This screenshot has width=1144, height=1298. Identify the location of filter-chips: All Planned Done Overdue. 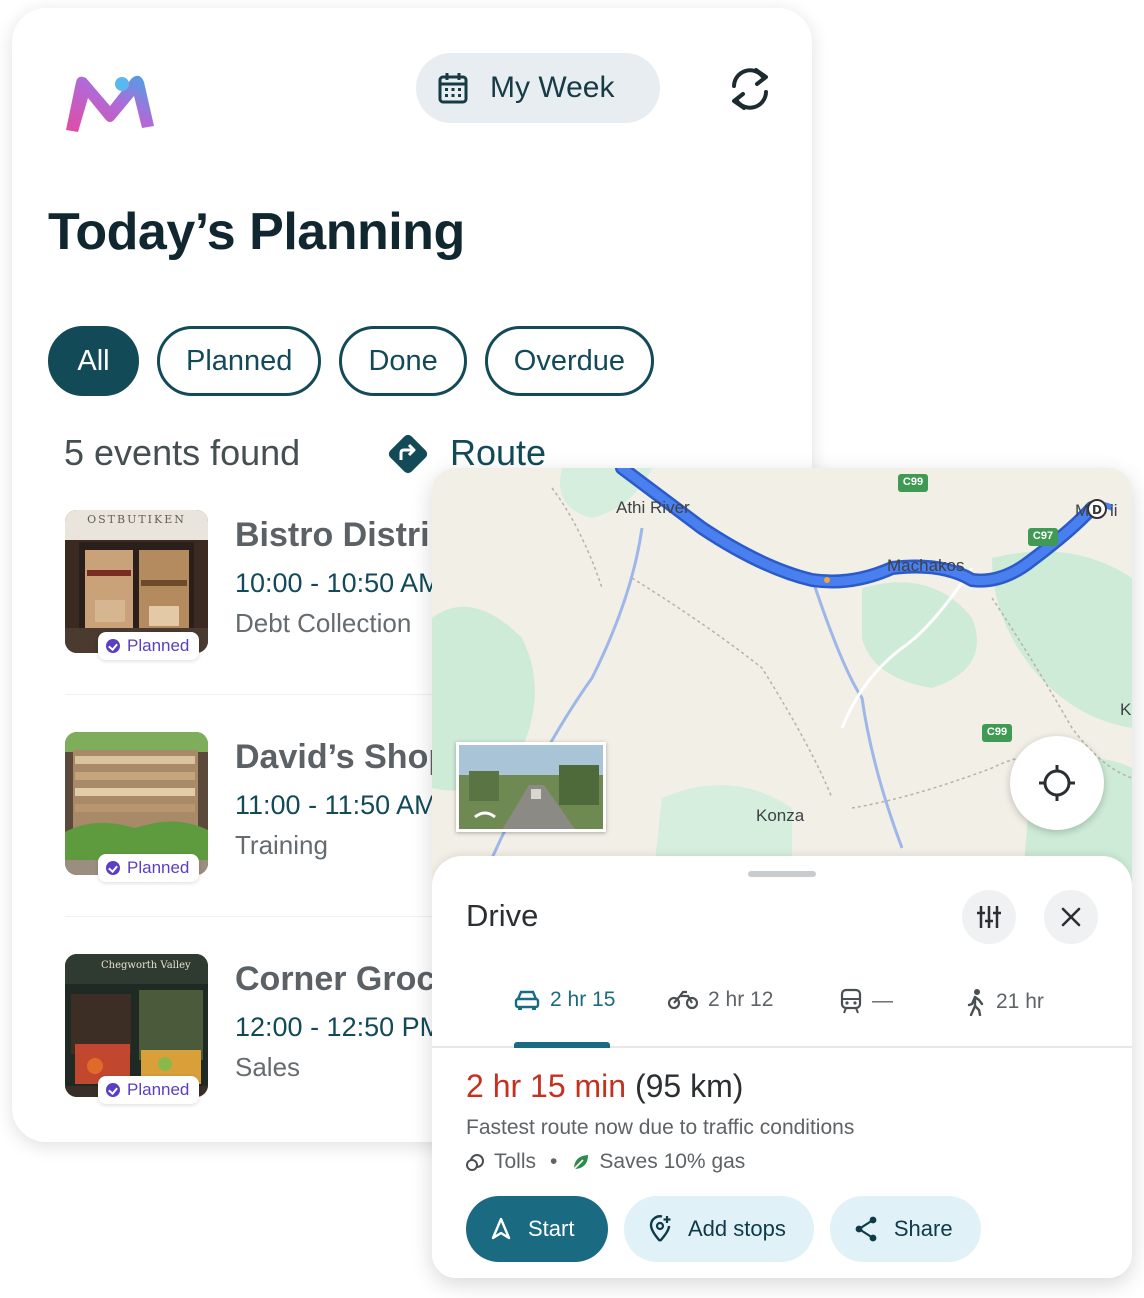
(351, 361).